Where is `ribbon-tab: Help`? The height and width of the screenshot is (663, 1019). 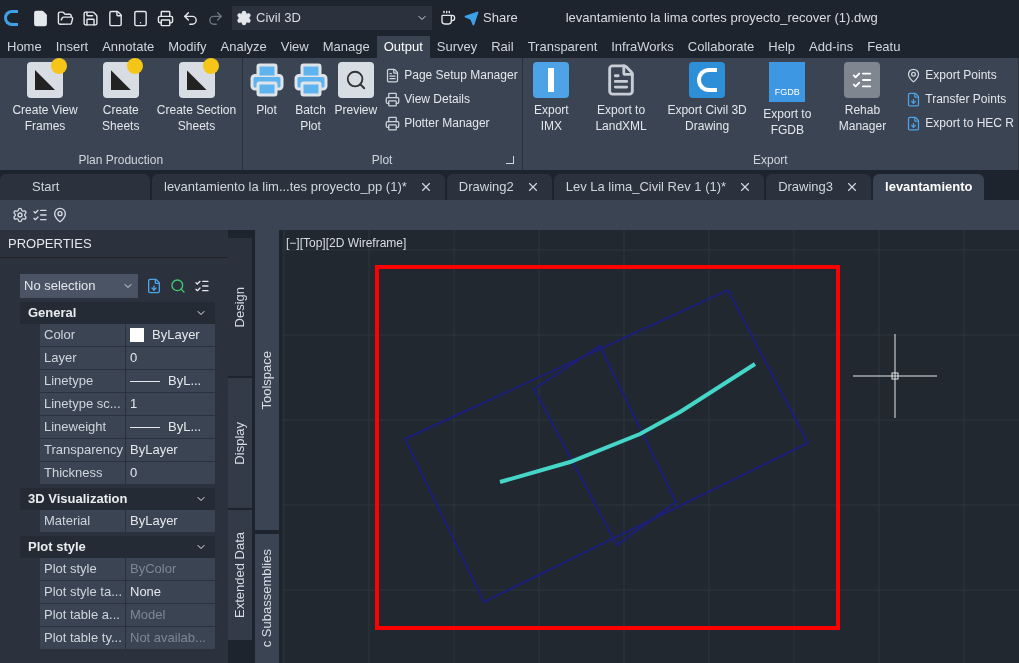
ribbon-tab: Help is located at coordinates (782, 47).